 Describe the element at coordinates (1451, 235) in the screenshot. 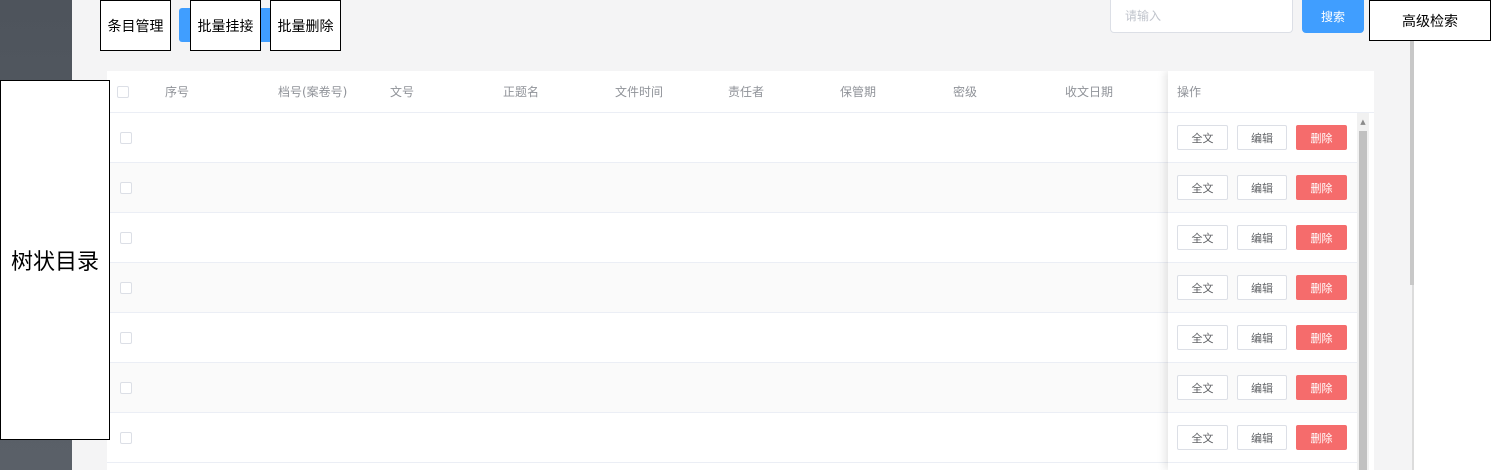

I see `right-pane` at that location.